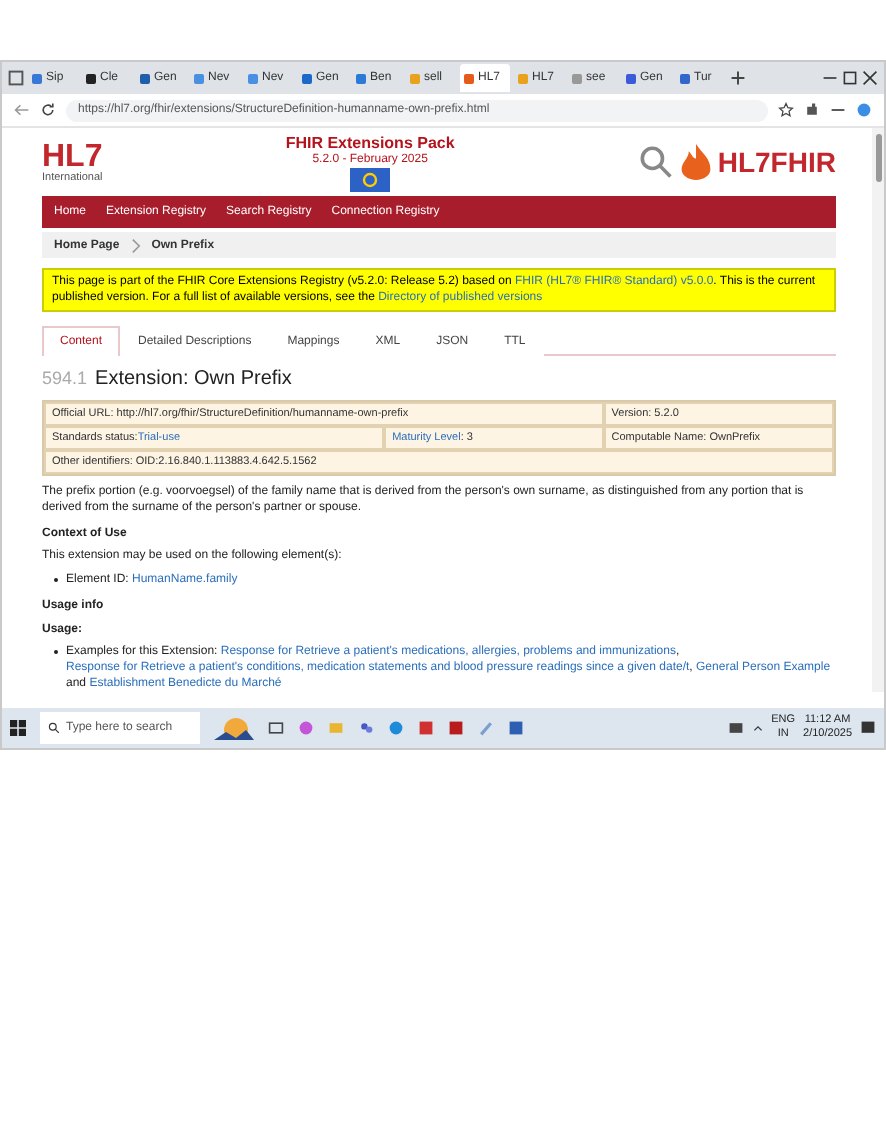  What do you see at coordinates (786, 110) in the screenshot?
I see `star-icon` at bounding box center [786, 110].